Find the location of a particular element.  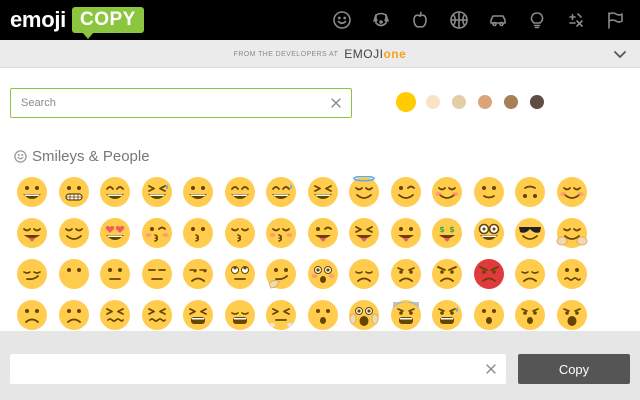

emoji-blush is located at coordinates (447, 192).